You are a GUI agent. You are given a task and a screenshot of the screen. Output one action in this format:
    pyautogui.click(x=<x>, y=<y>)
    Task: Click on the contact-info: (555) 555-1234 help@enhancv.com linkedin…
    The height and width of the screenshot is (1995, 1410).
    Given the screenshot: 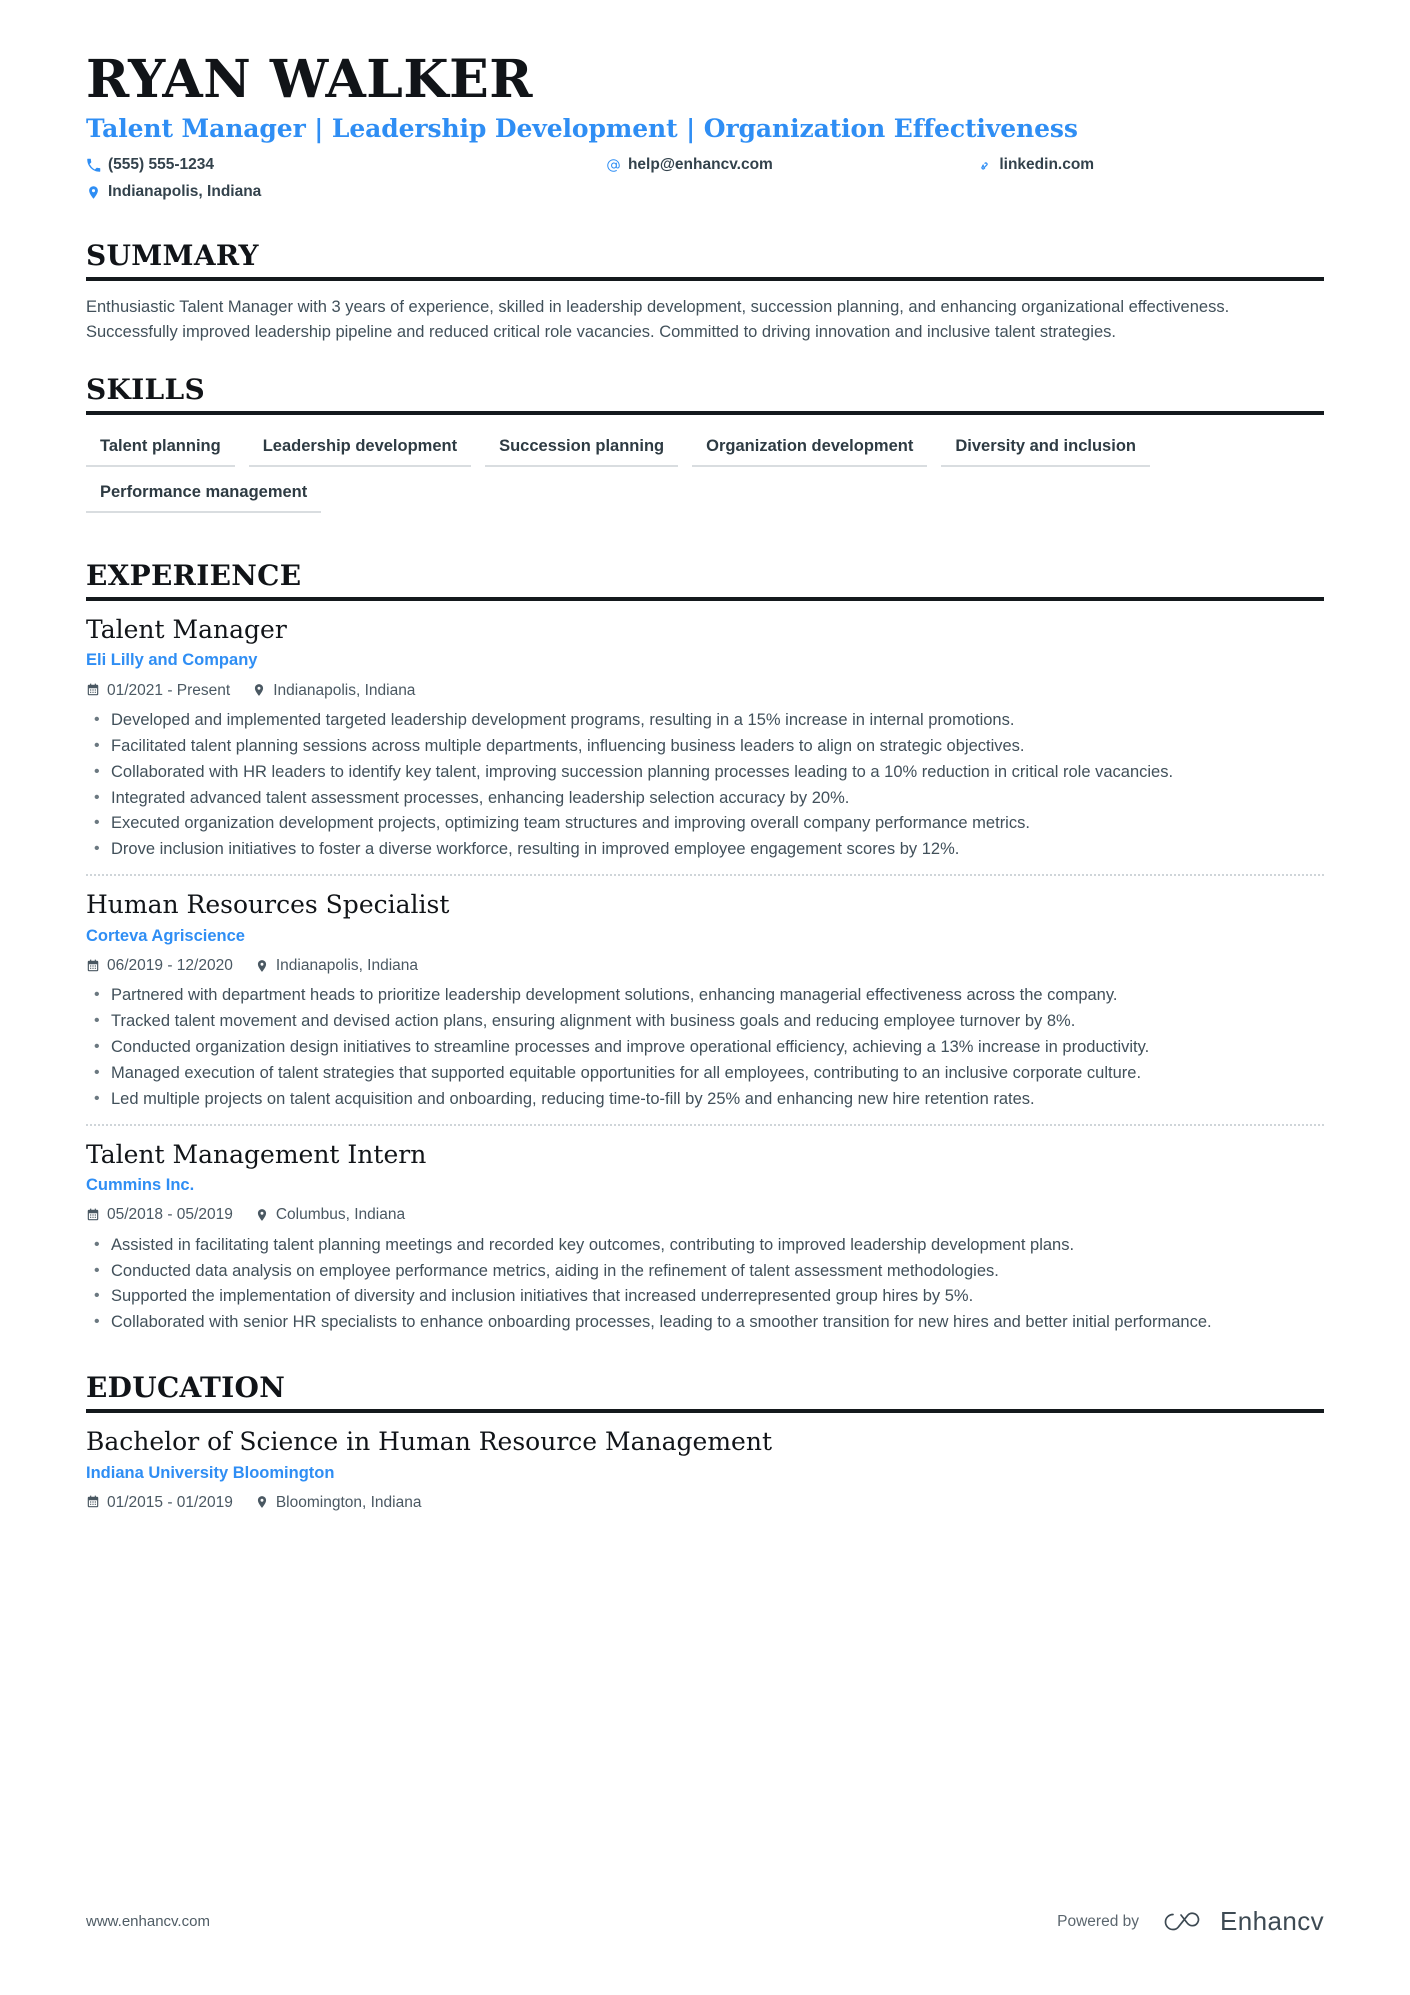 What is the action you would take?
    pyautogui.click(x=705, y=180)
    